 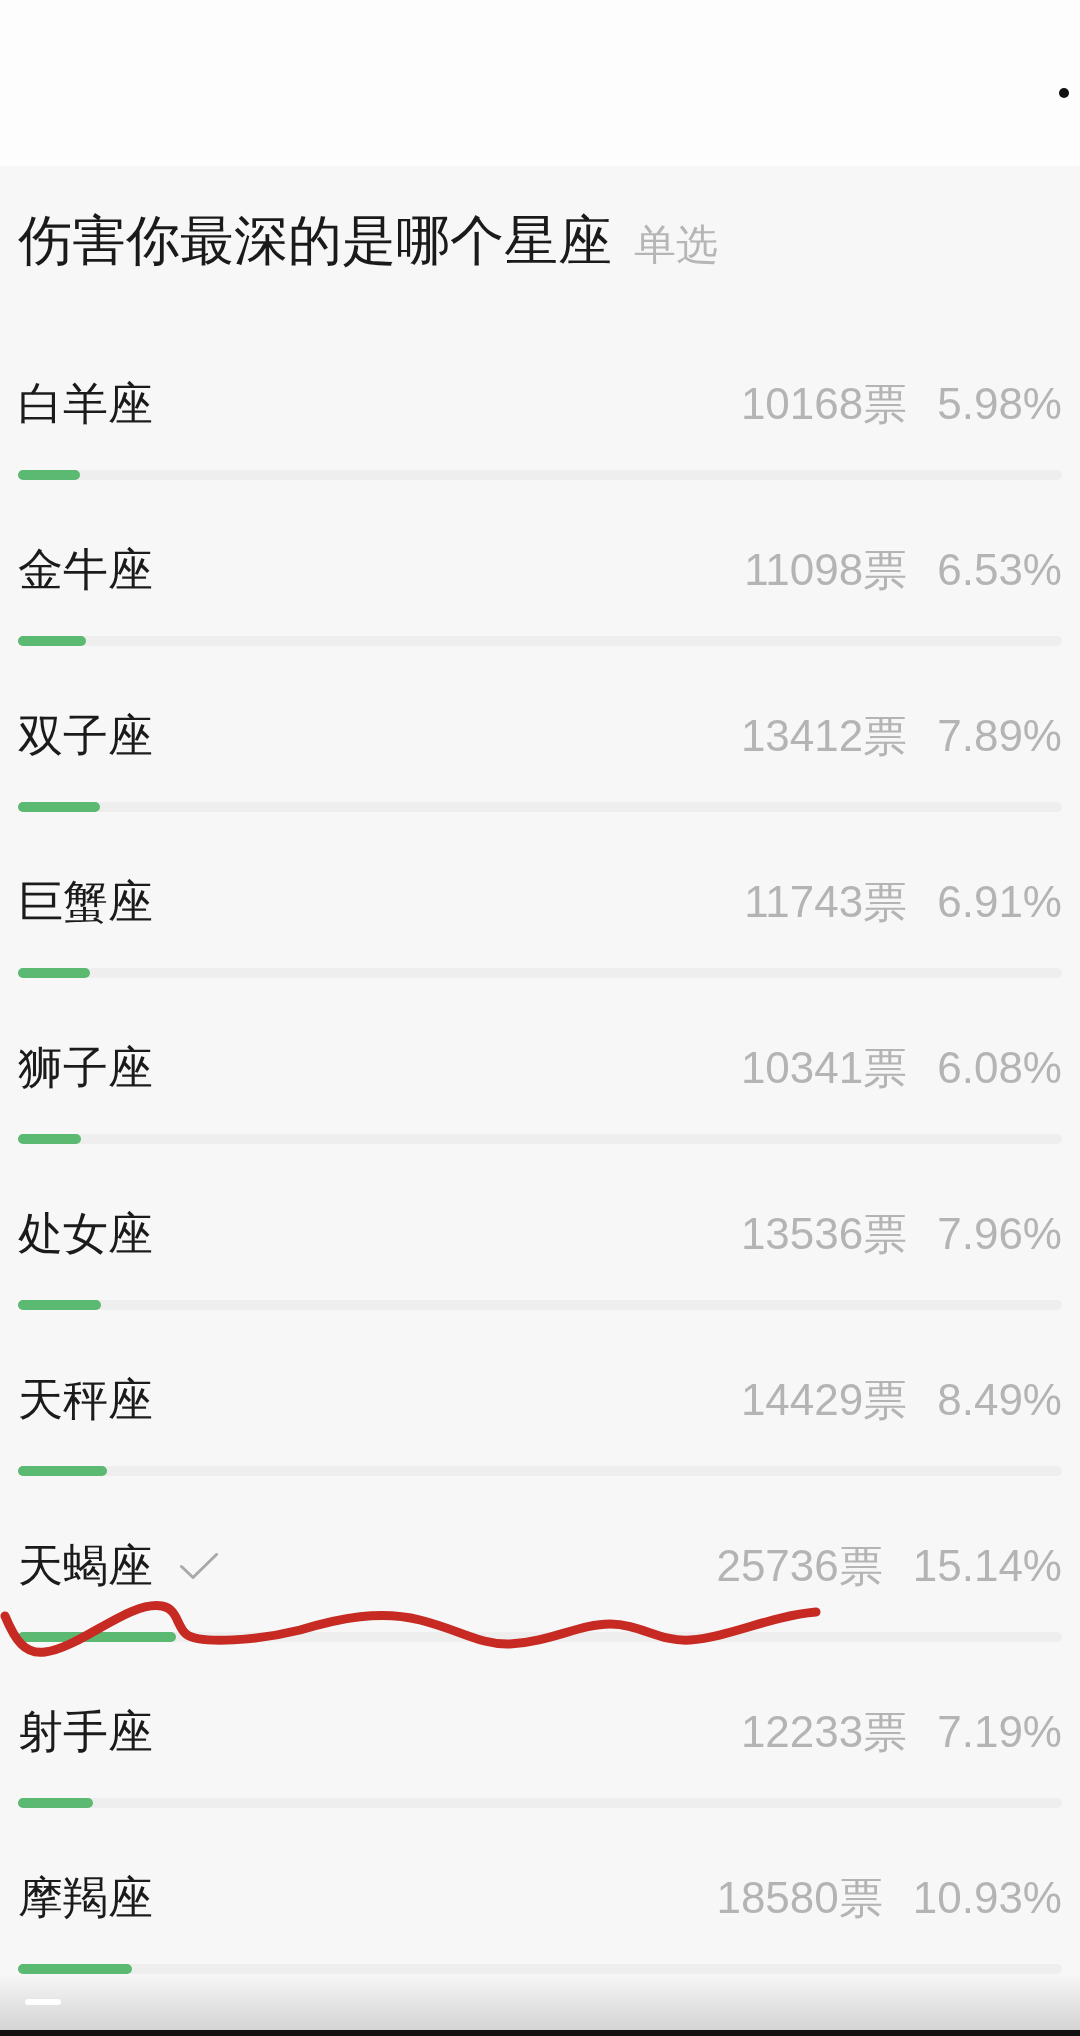 I want to click on vote-count: 13536票, so click(x=824, y=1234).